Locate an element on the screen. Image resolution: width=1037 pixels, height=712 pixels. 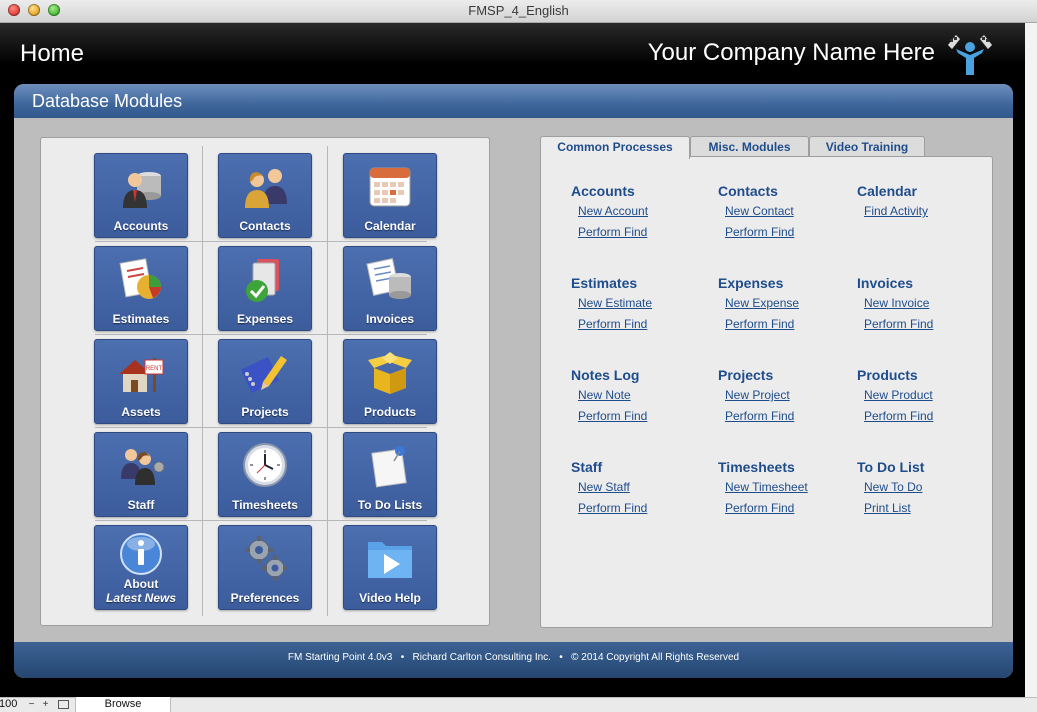
module-accounts: Accounts is located at coordinates (141, 195).